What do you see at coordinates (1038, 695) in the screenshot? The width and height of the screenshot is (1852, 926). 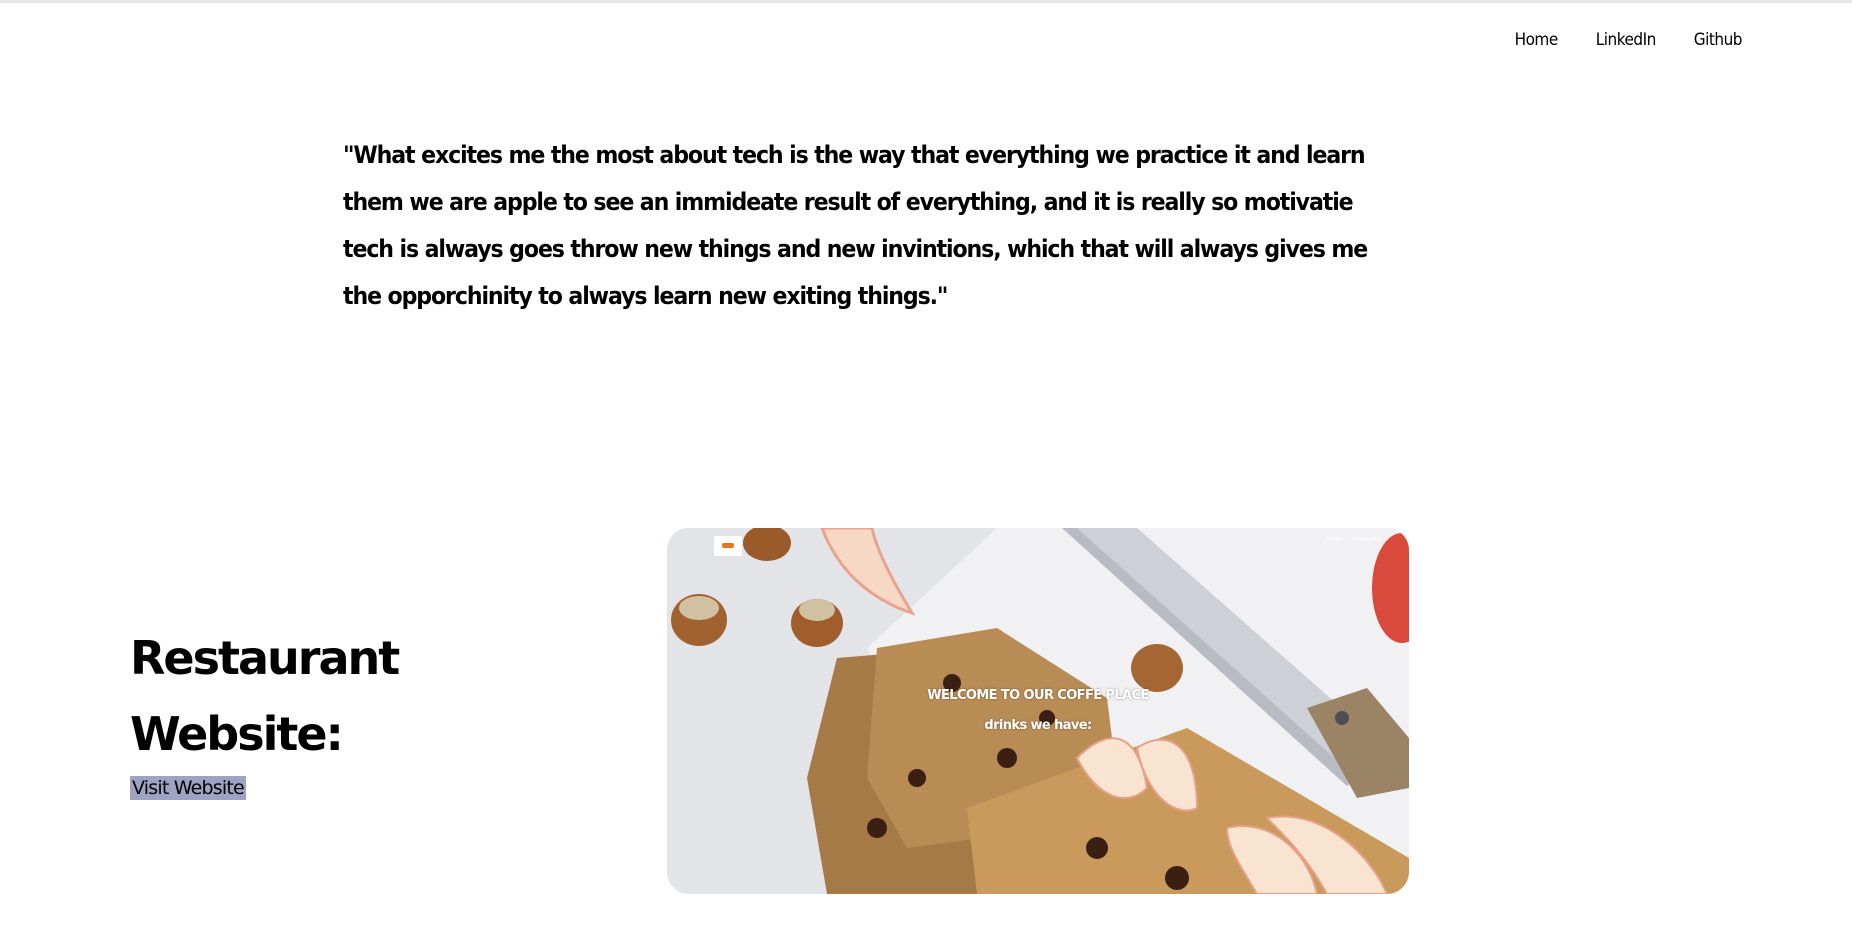 I see `preview-heading: WELCOME TO OUR COFFE PLACE` at bounding box center [1038, 695].